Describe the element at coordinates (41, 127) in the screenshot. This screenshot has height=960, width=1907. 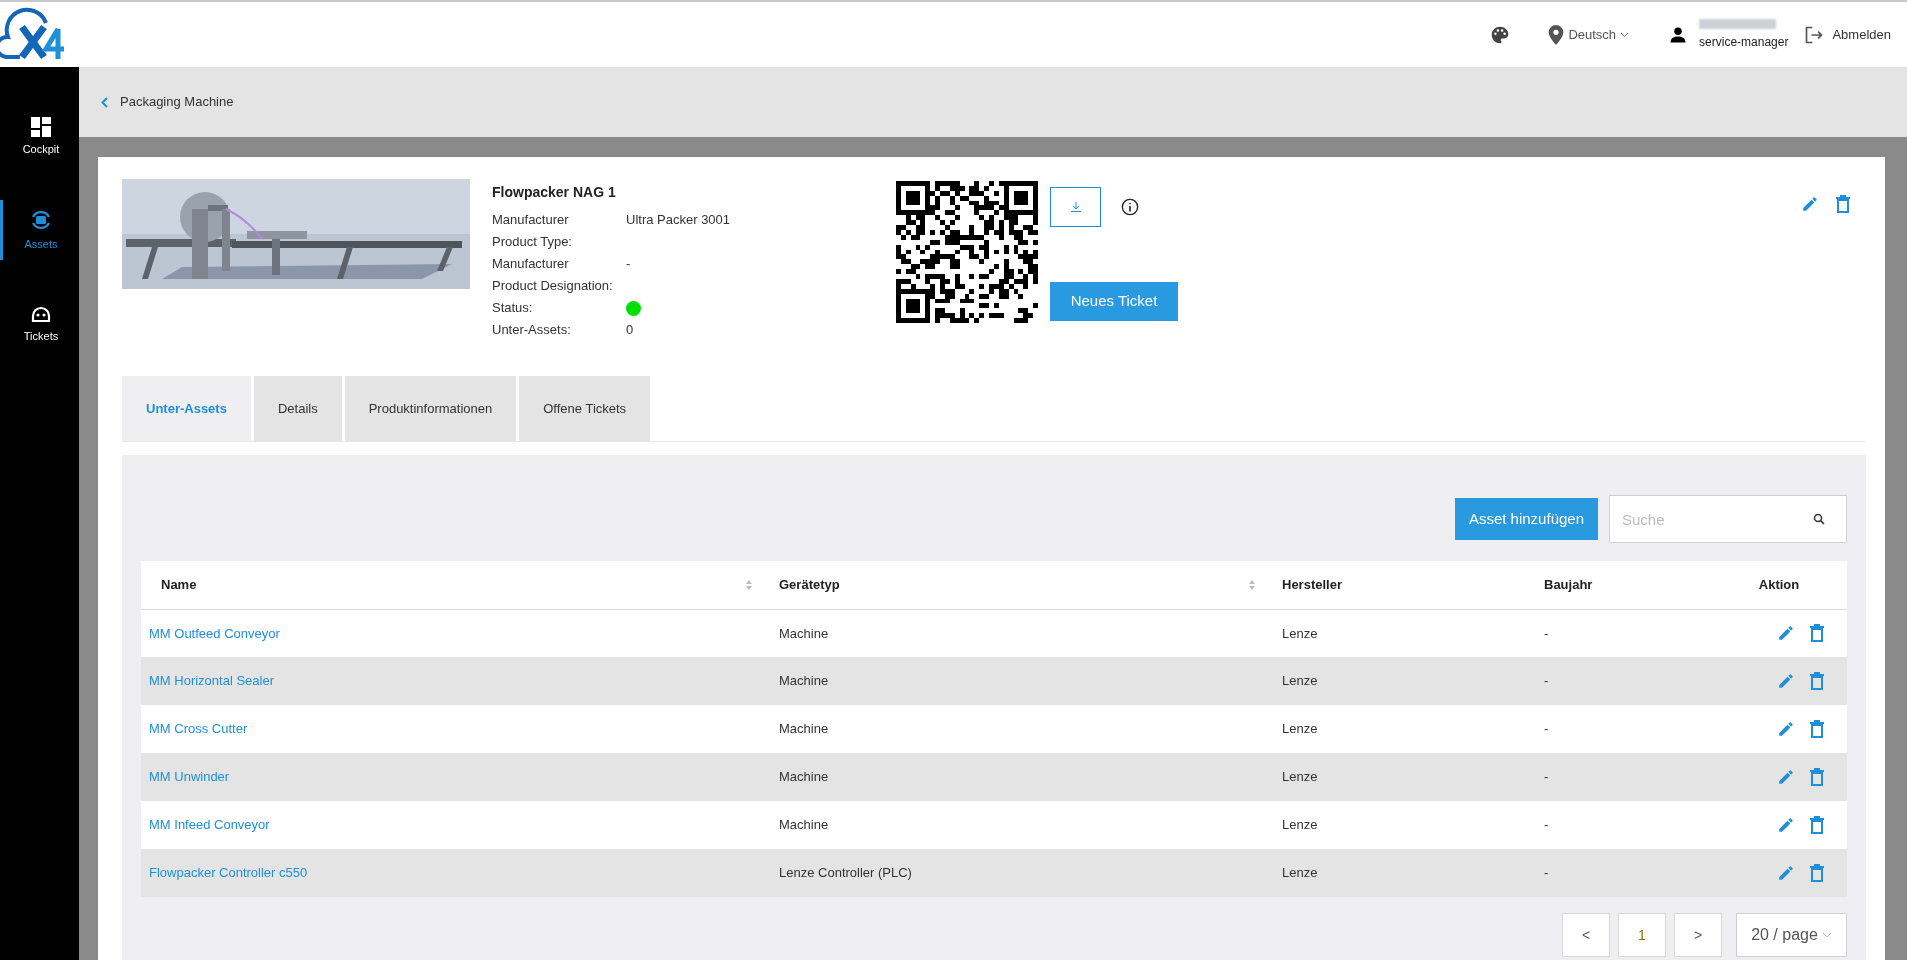
I see `dashboard-icon` at that location.